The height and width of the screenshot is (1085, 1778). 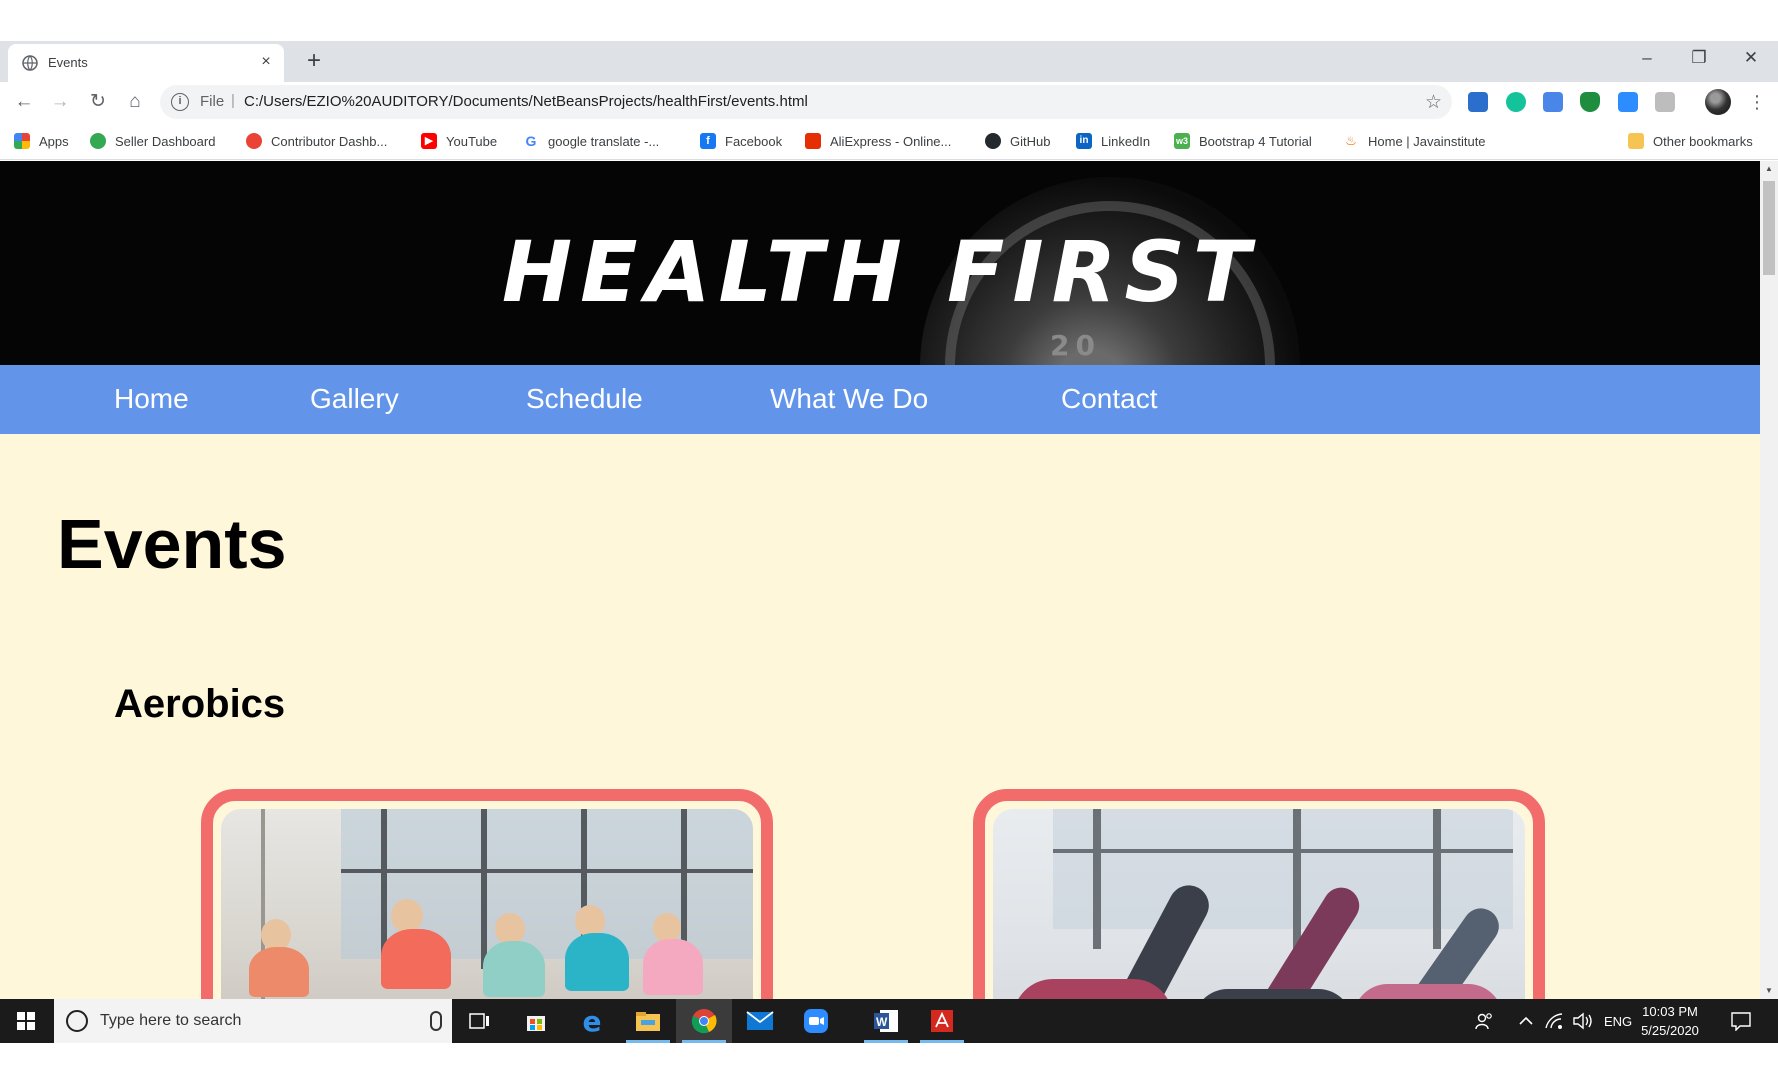 What do you see at coordinates (1414, 141) in the screenshot?
I see `bookmark-javainstitute: ♨ Home | Javainstitute` at bounding box center [1414, 141].